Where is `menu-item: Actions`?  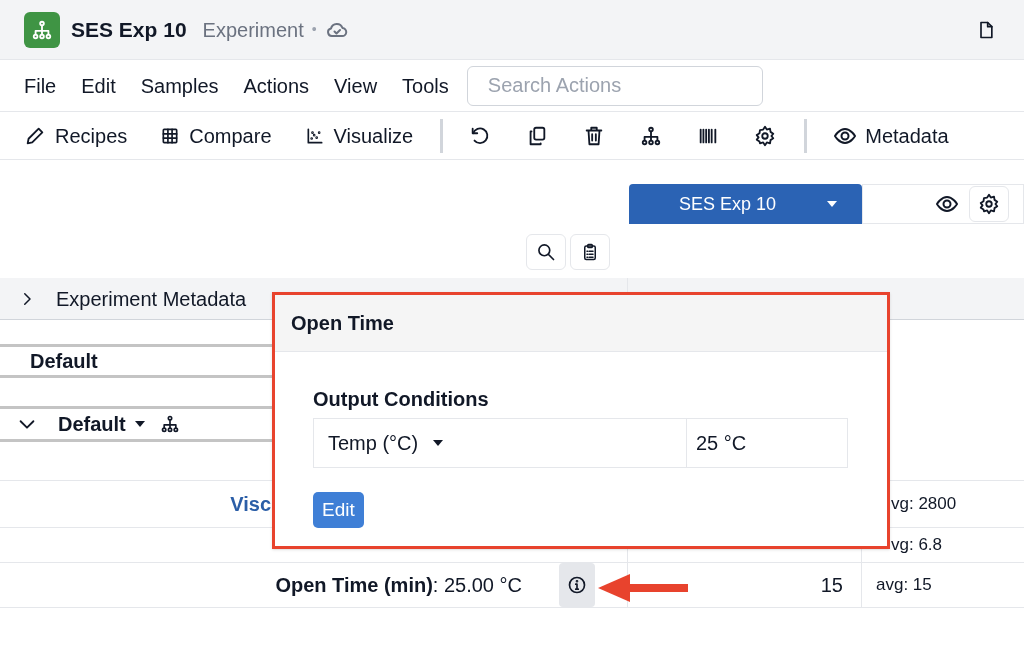
menu-item: Actions is located at coordinates (276, 85).